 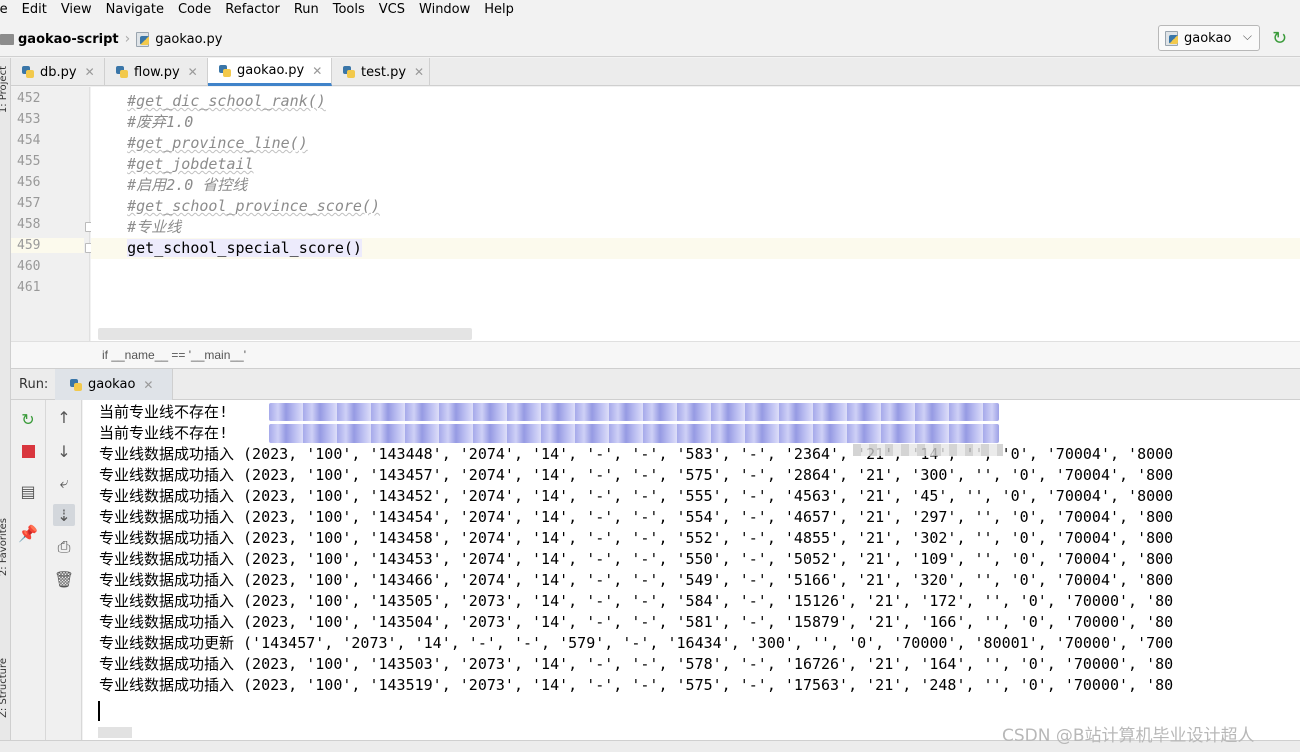 What do you see at coordinates (695, 227) in the screenshot?
I see `code-line: #专业线` at bounding box center [695, 227].